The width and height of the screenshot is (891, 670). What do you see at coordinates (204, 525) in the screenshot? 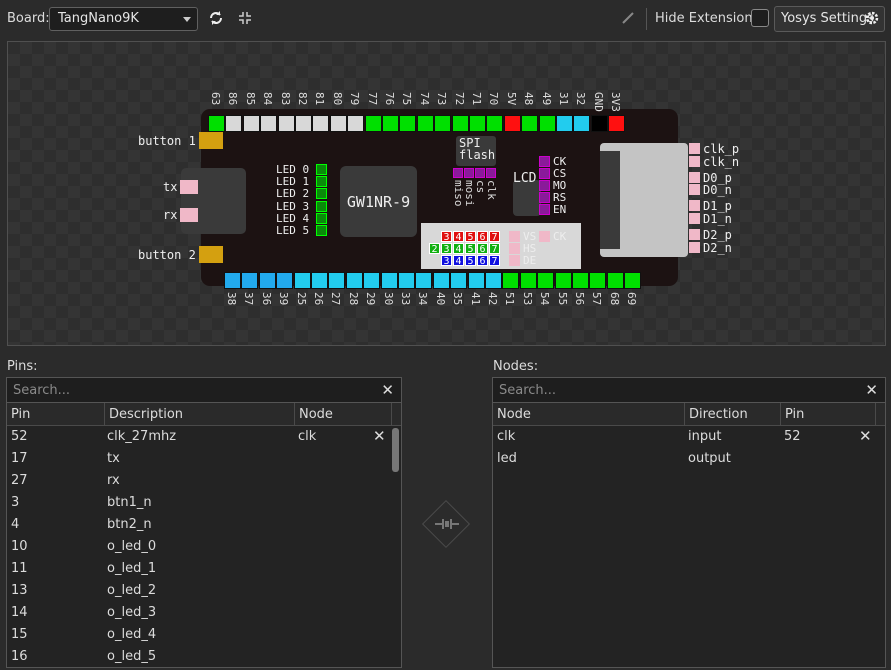
I see `table-row: 4 btn2_n` at bounding box center [204, 525].